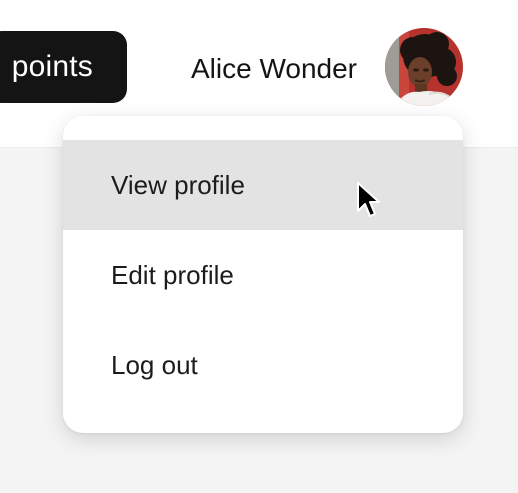 Image resolution: width=518 pixels, height=493 pixels. Describe the element at coordinates (263, 365) in the screenshot. I see `log-out-menu-item: Log out` at that location.